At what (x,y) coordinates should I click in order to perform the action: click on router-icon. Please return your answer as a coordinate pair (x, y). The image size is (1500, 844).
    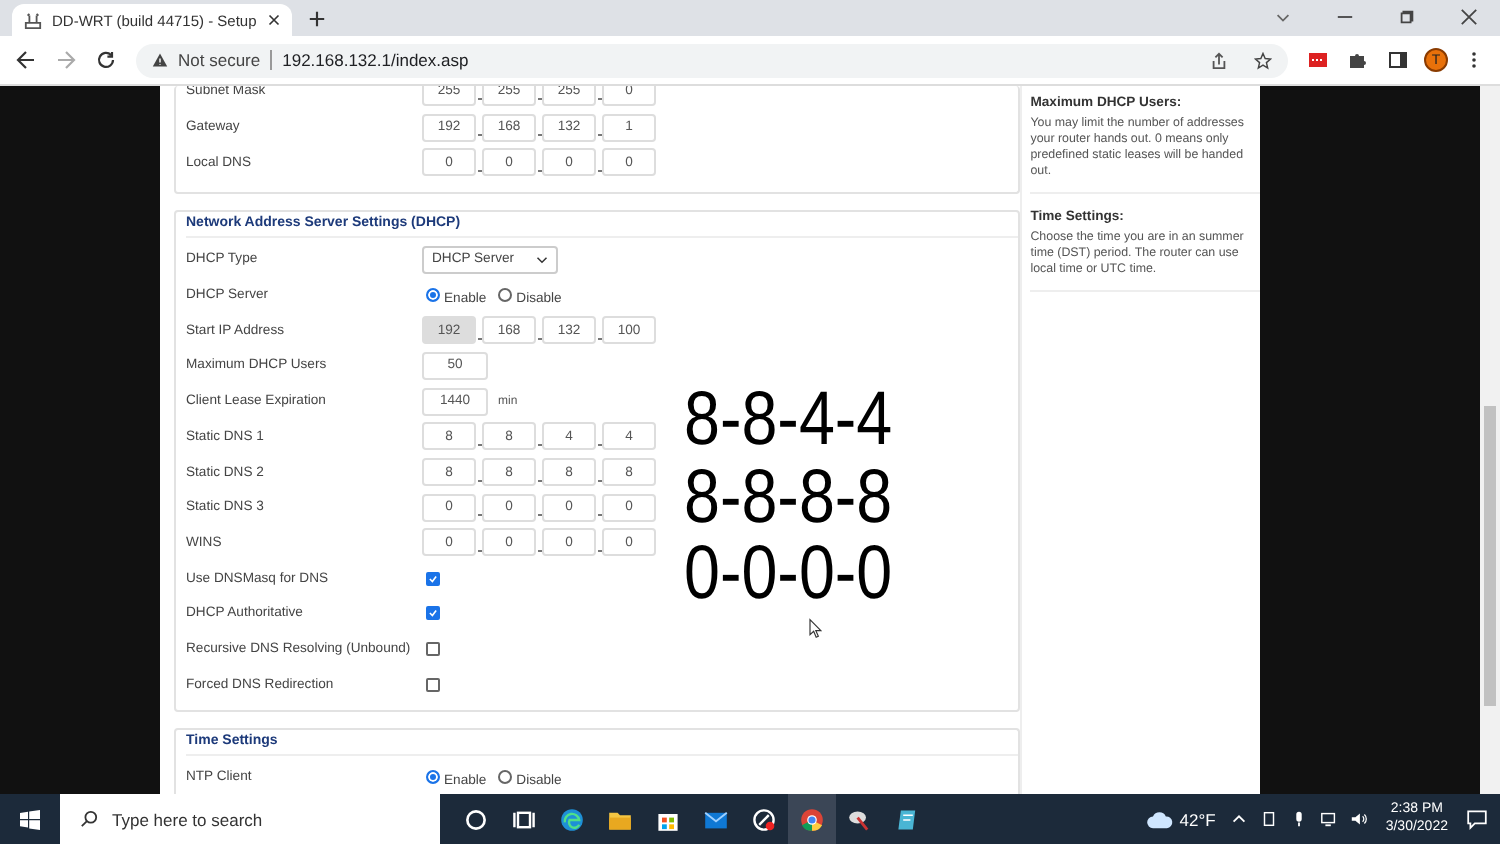
    Looking at the image, I should click on (33, 20).